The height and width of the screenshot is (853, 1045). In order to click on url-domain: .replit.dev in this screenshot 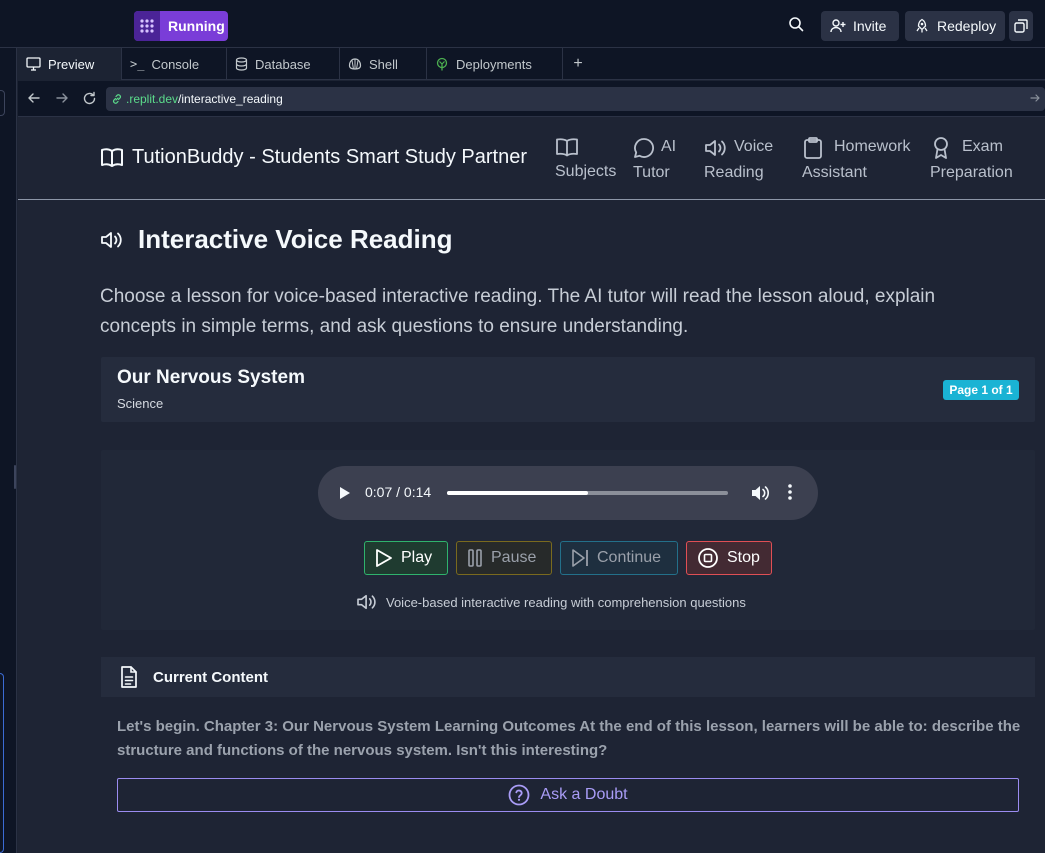, I will do `click(152, 99)`.